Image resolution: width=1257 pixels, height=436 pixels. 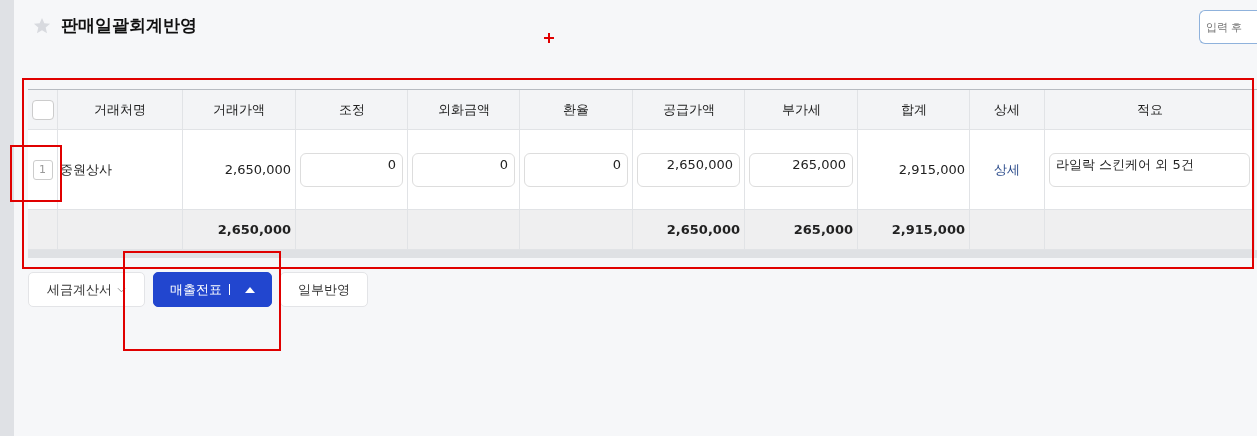 I want to click on column-header: 환율, so click(x=576, y=110).